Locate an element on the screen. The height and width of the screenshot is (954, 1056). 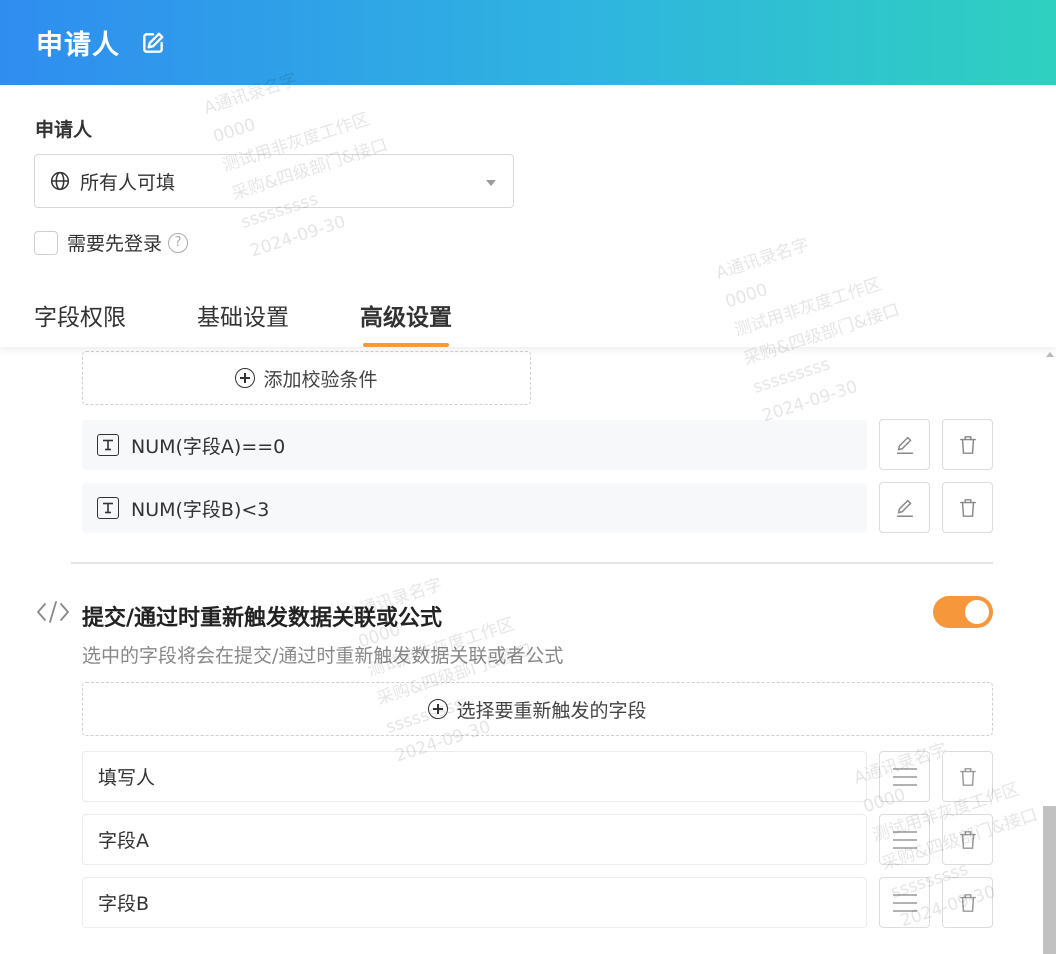
retrigger-section-description: 选中的字段将会在提交/通过时重新触发数据关联或者公式 is located at coordinates (323, 656).